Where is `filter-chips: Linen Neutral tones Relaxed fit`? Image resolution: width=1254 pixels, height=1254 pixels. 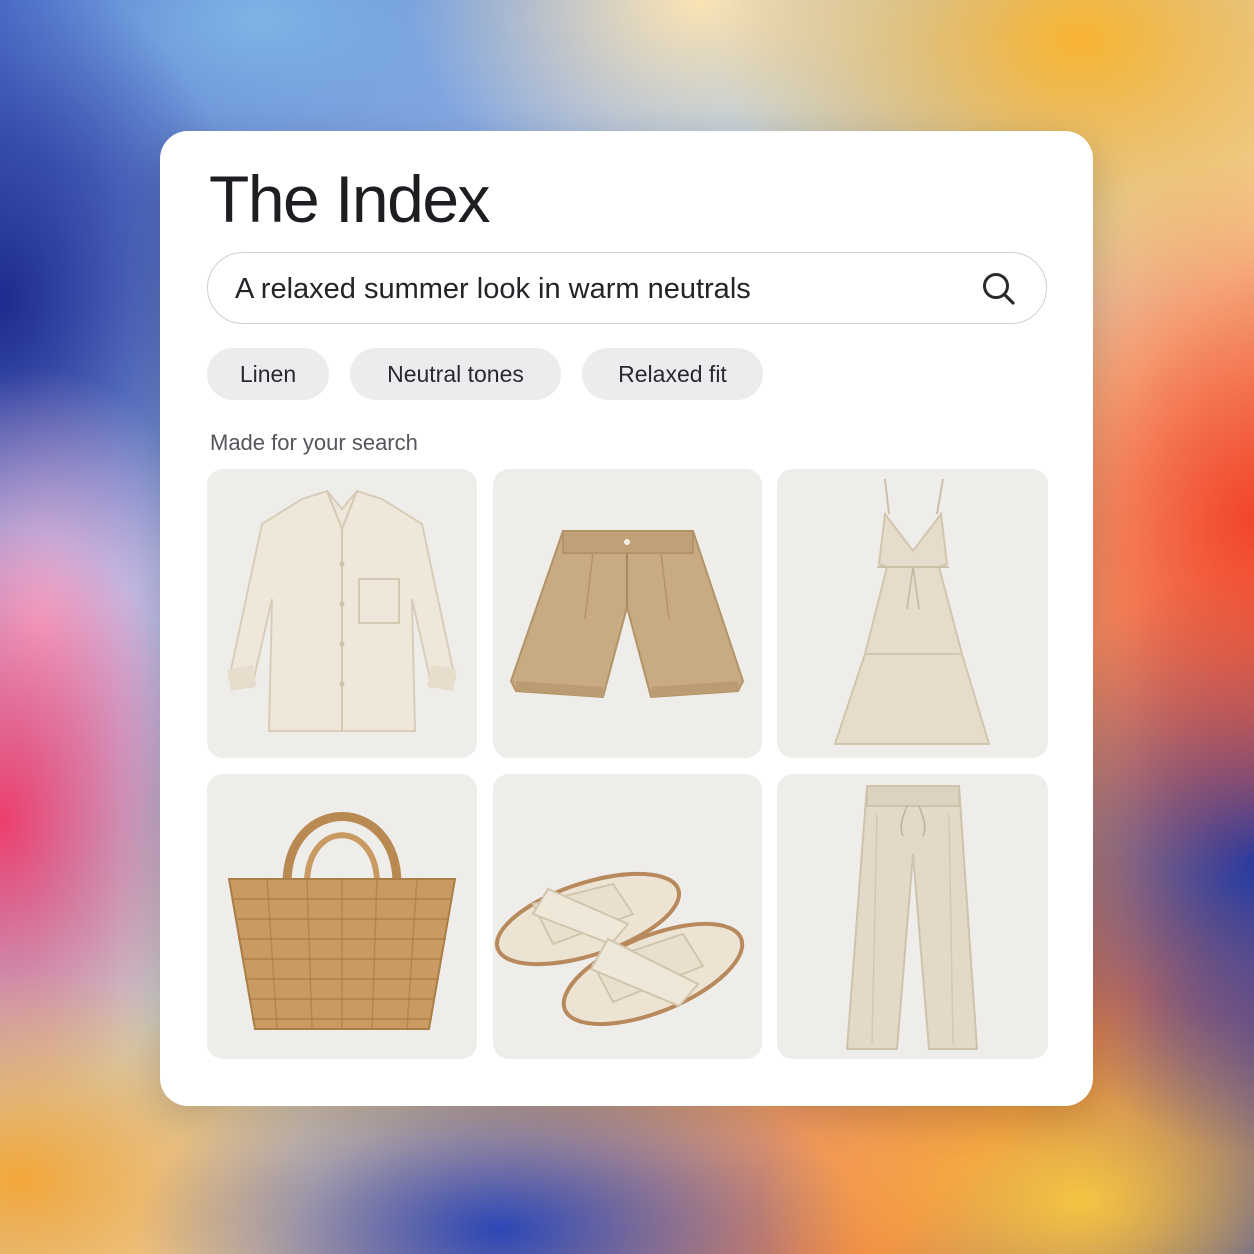
filter-chips: Linen Neutral tones Relaxed fit is located at coordinates (485, 374).